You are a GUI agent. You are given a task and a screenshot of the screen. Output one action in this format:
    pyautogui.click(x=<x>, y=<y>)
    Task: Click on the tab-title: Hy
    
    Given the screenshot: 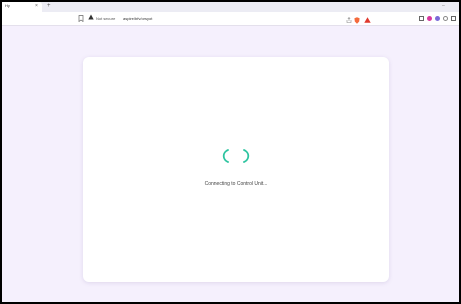 What is the action you would take?
    pyautogui.click(x=7, y=5)
    